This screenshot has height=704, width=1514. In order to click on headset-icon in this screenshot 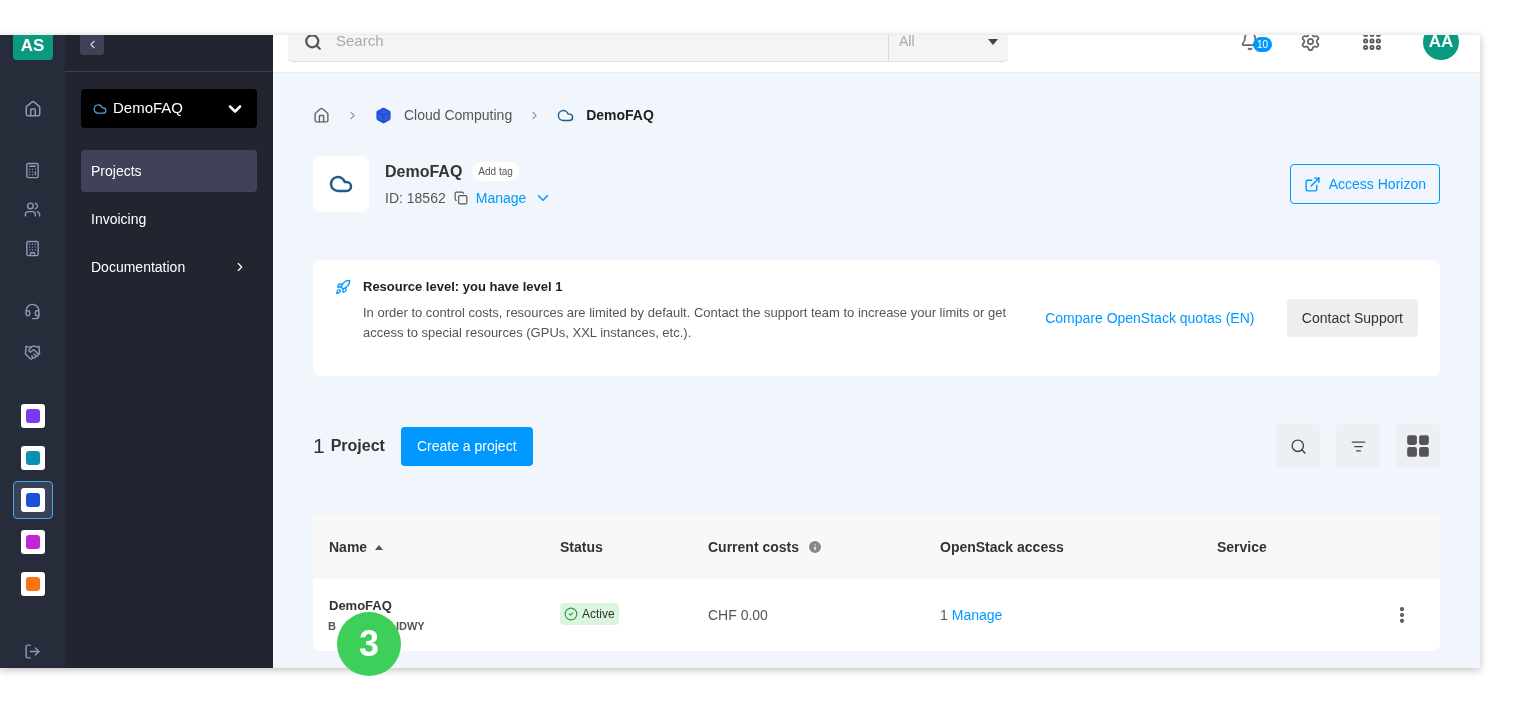, I will do `click(32, 311)`.